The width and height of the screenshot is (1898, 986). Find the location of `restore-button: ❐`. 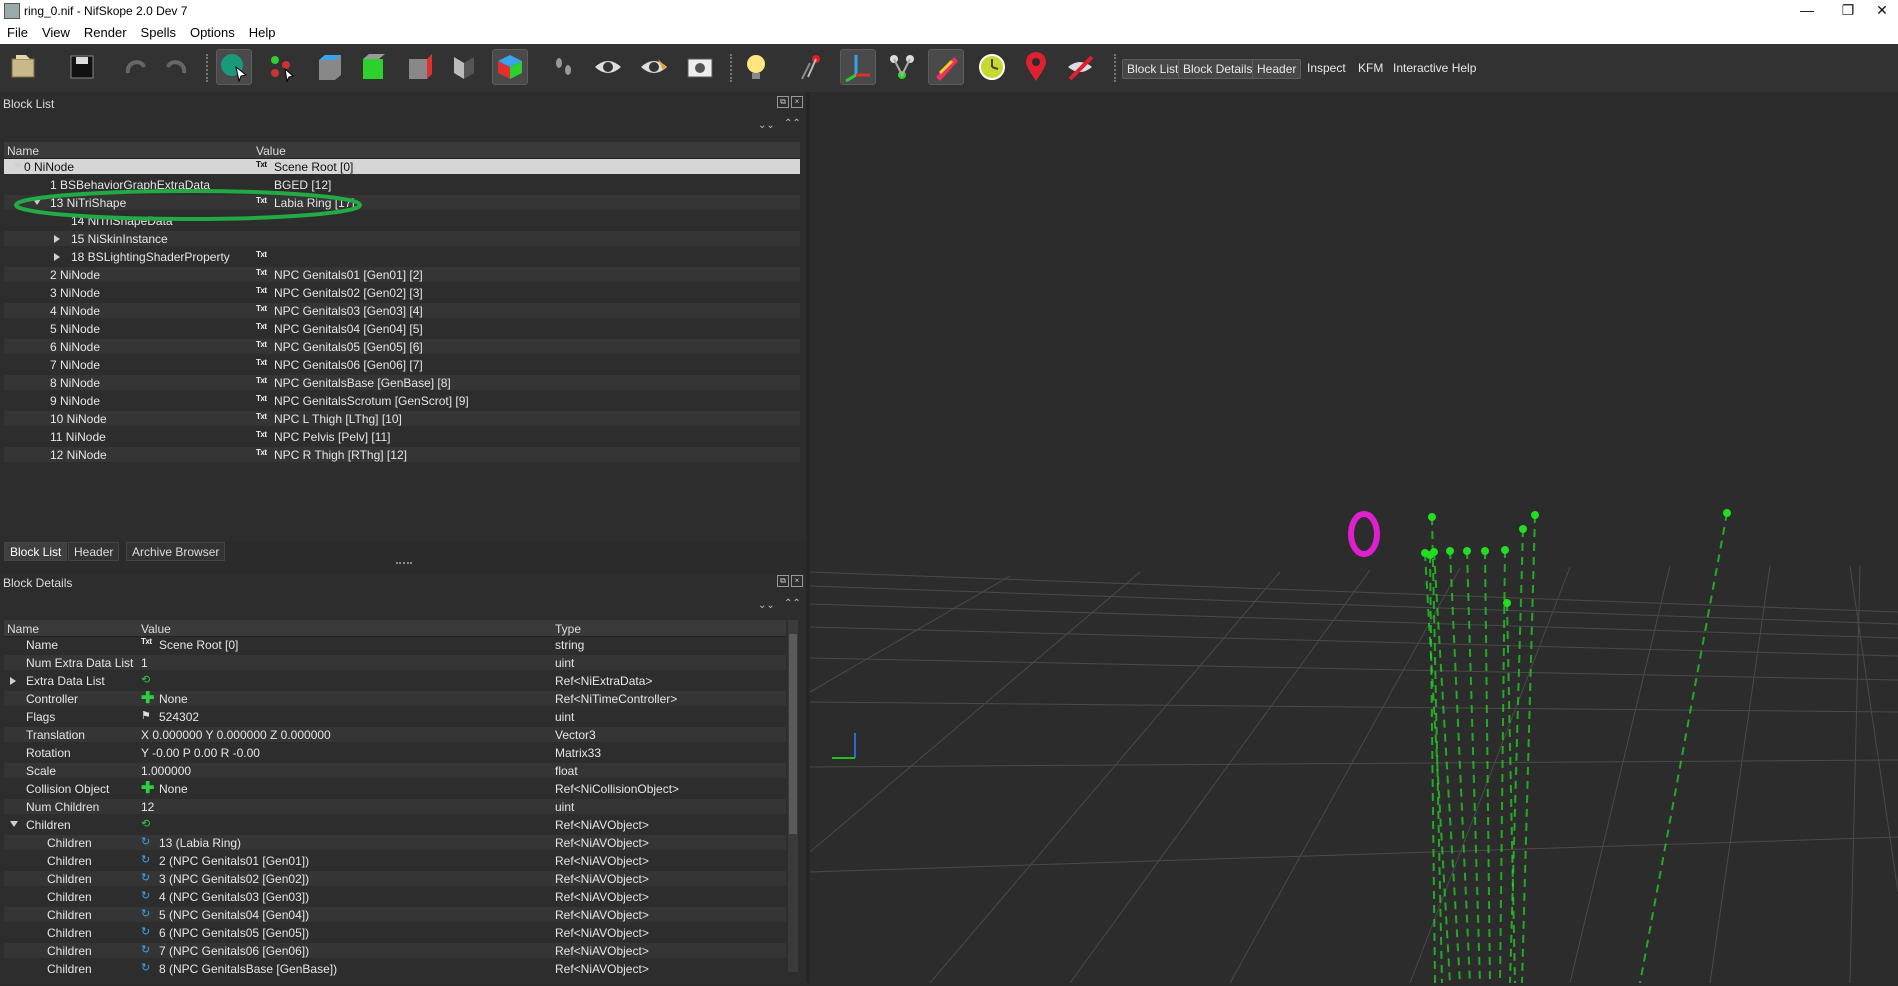

restore-button: ❐ is located at coordinates (1848, 11).